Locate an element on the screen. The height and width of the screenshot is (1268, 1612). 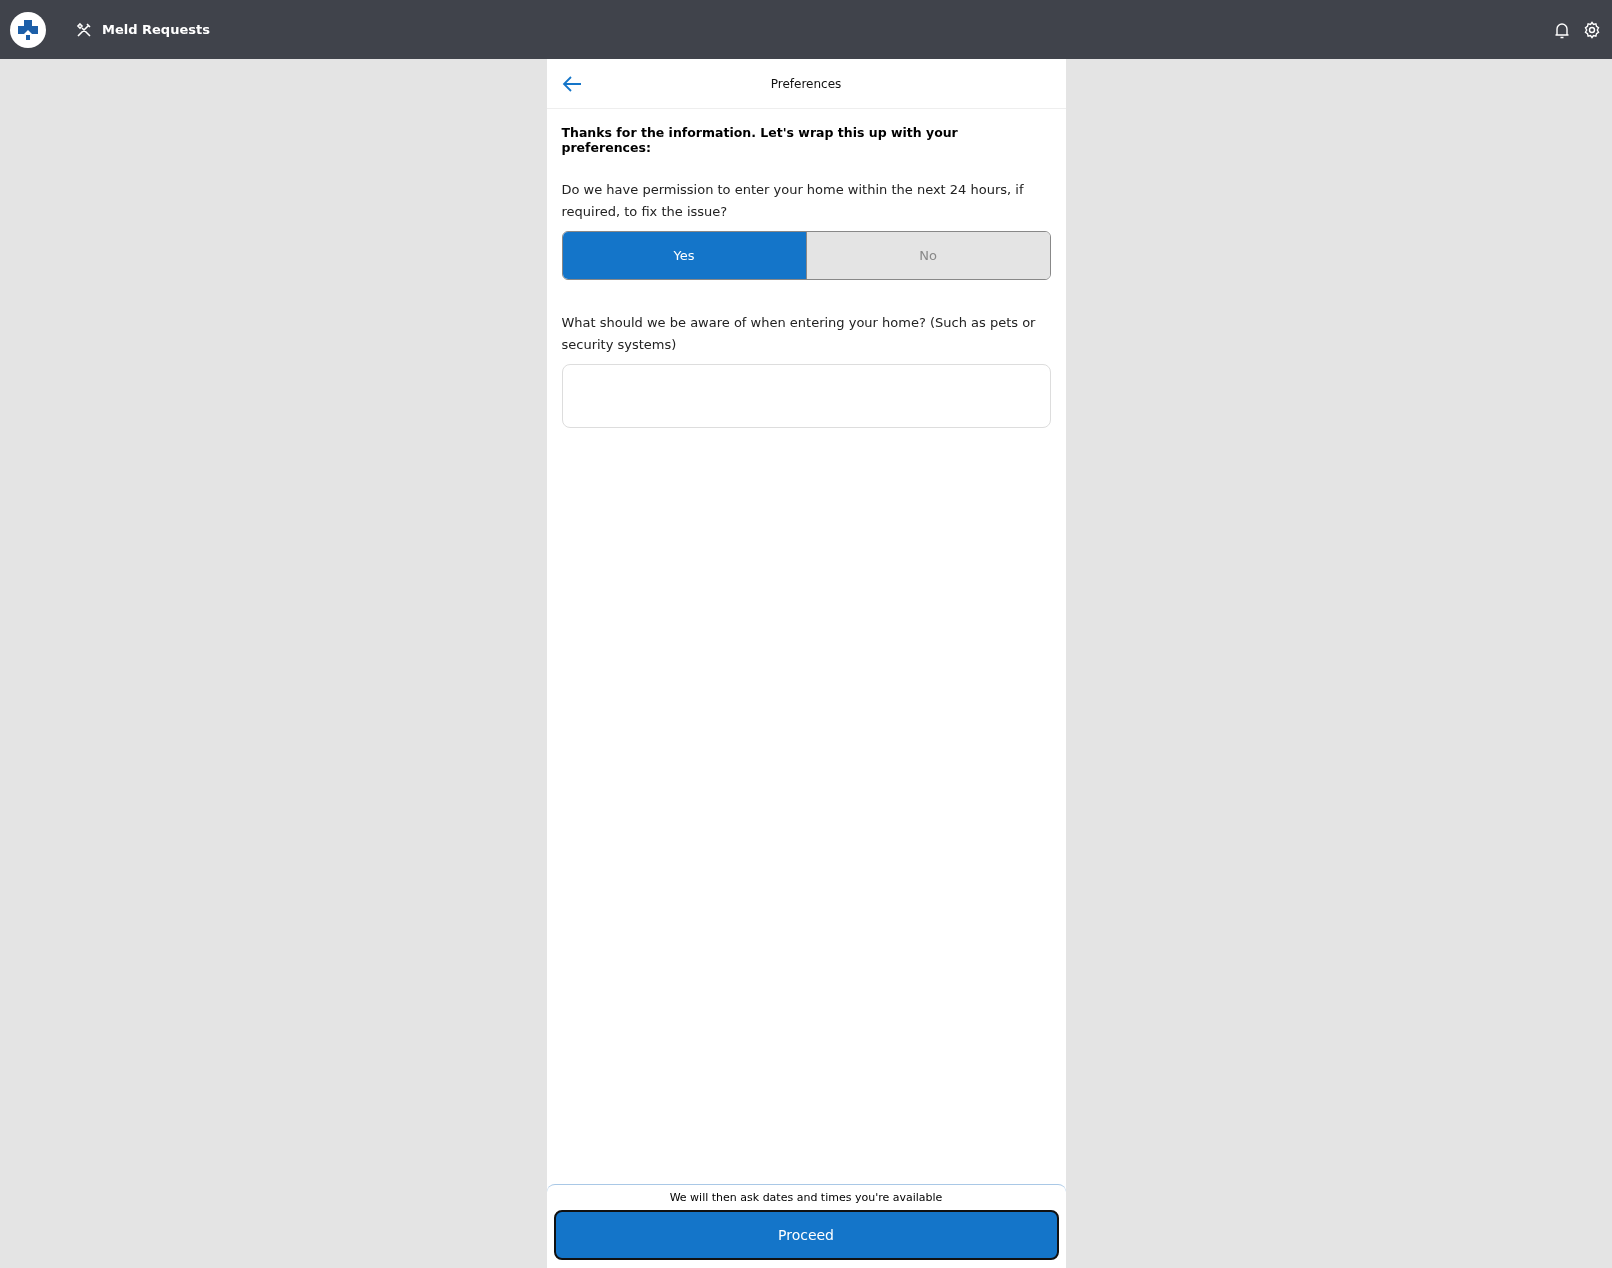
app-title: Meld Requests is located at coordinates (156, 29).